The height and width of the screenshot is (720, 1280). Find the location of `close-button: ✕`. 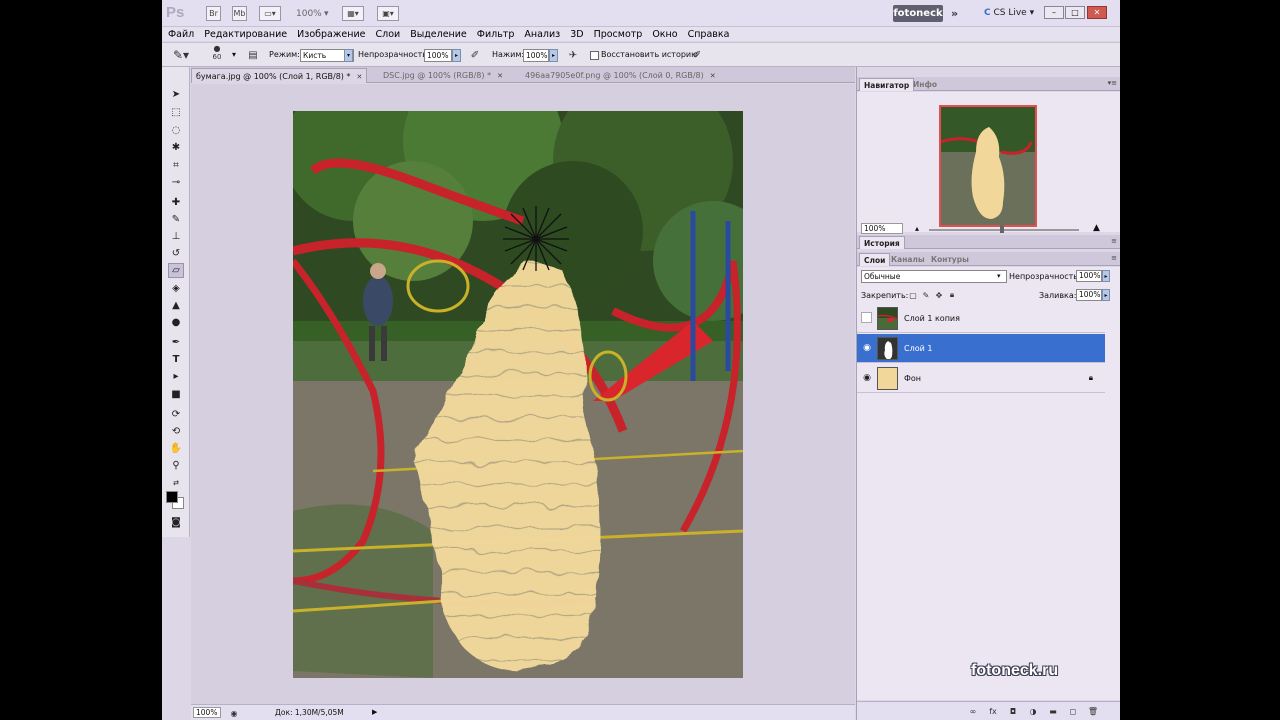

close-button: ✕ is located at coordinates (1097, 12).